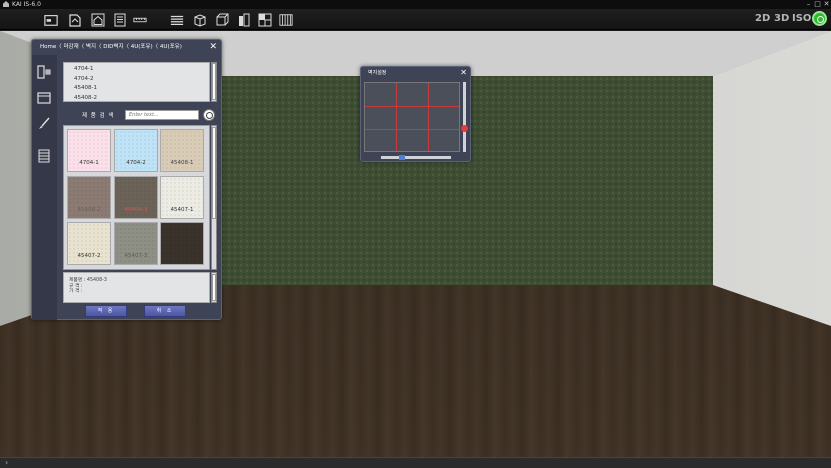 The width and height of the screenshot is (831, 468). I want to click on search-icon, so click(209, 115).